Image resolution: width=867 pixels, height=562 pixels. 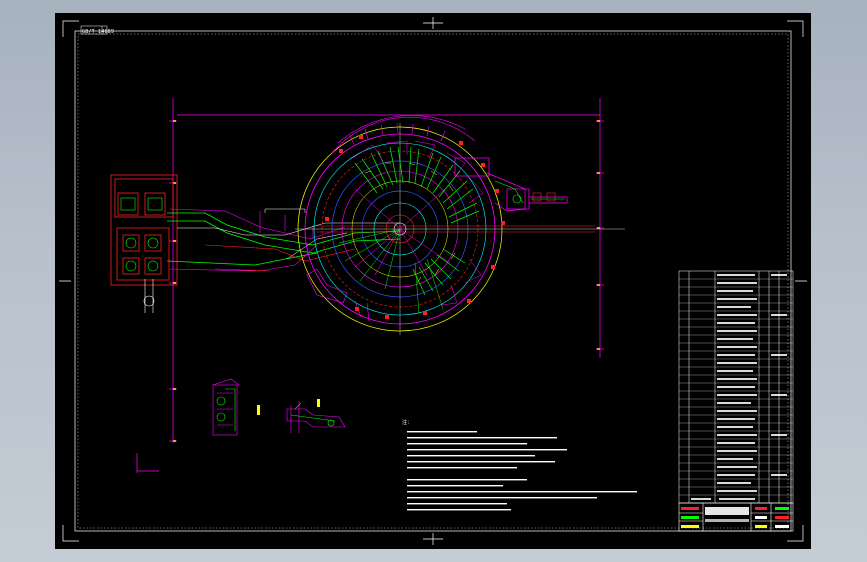 What do you see at coordinates (257, 240) in the screenshot?
I see `inclined-conveyor-outline` at bounding box center [257, 240].